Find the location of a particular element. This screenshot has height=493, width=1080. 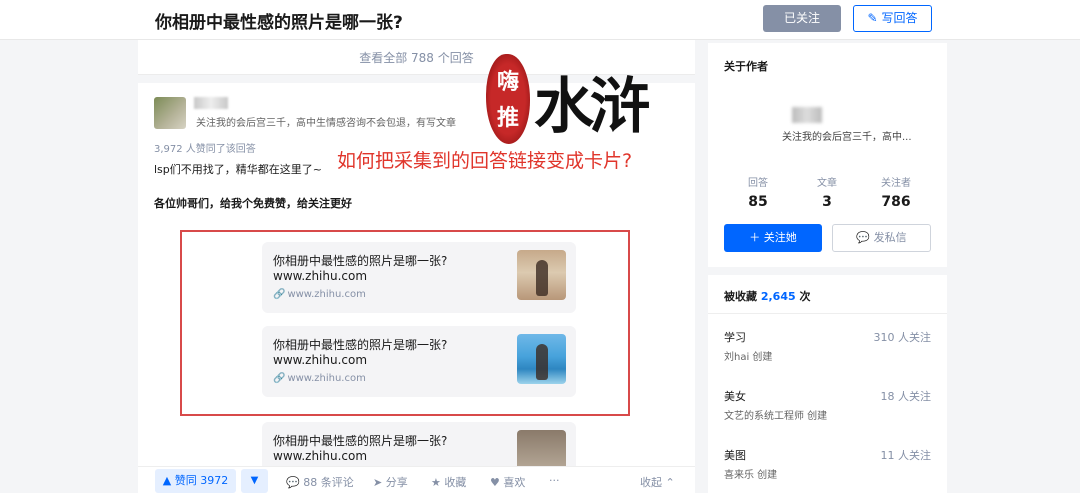

collapse-button: 收起 ⌃ is located at coordinates (657, 482).